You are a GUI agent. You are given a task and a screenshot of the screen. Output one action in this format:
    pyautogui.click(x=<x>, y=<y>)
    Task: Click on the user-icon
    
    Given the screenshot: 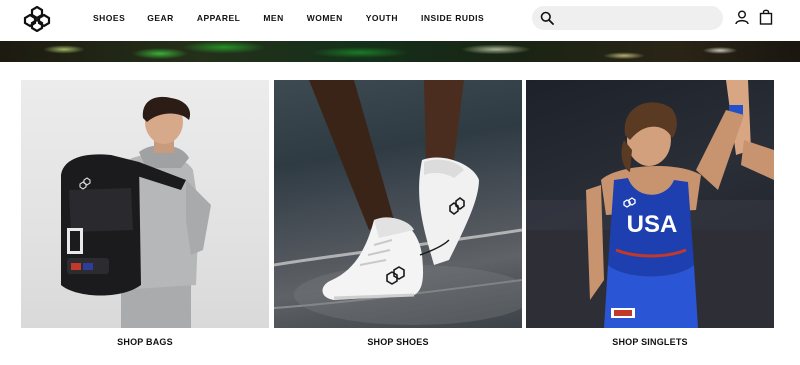 What is the action you would take?
    pyautogui.click(x=742, y=17)
    